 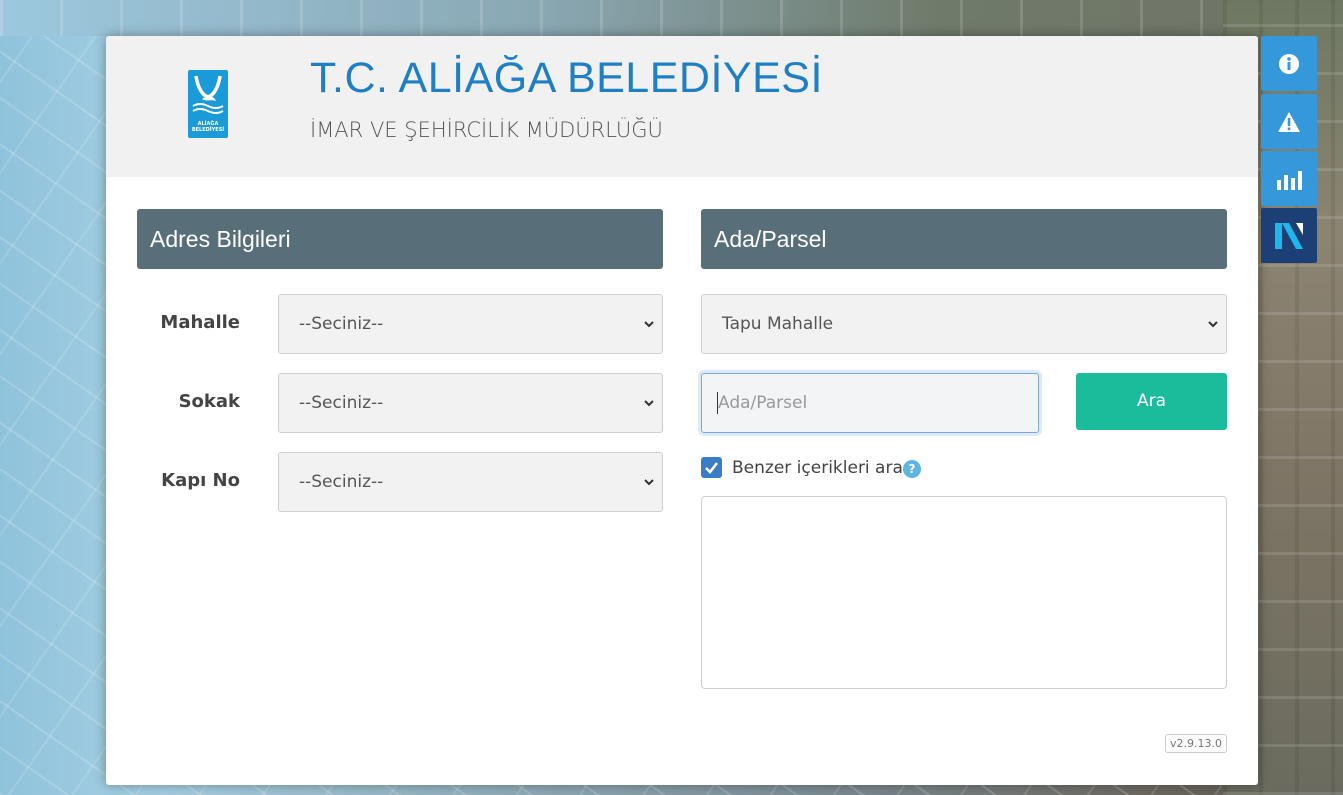 What do you see at coordinates (341, 482) in the screenshot?
I see `kapi-no-select-value: --Seciniz--` at bounding box center [341, 482].